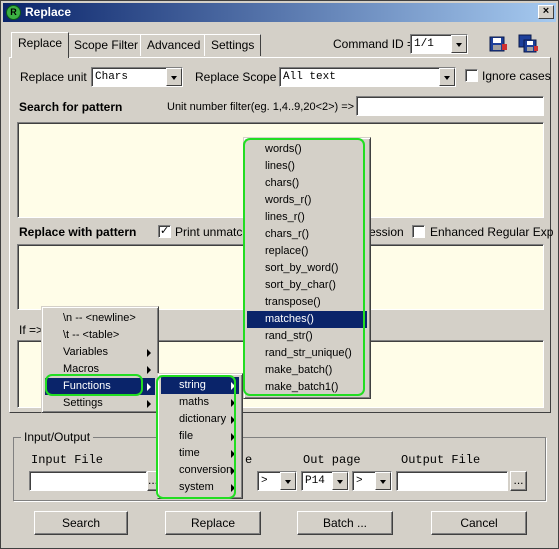 The height and width of the screenshot is (549, 559). I want to click on replace-unit-select: Chars, so click(137, 77).